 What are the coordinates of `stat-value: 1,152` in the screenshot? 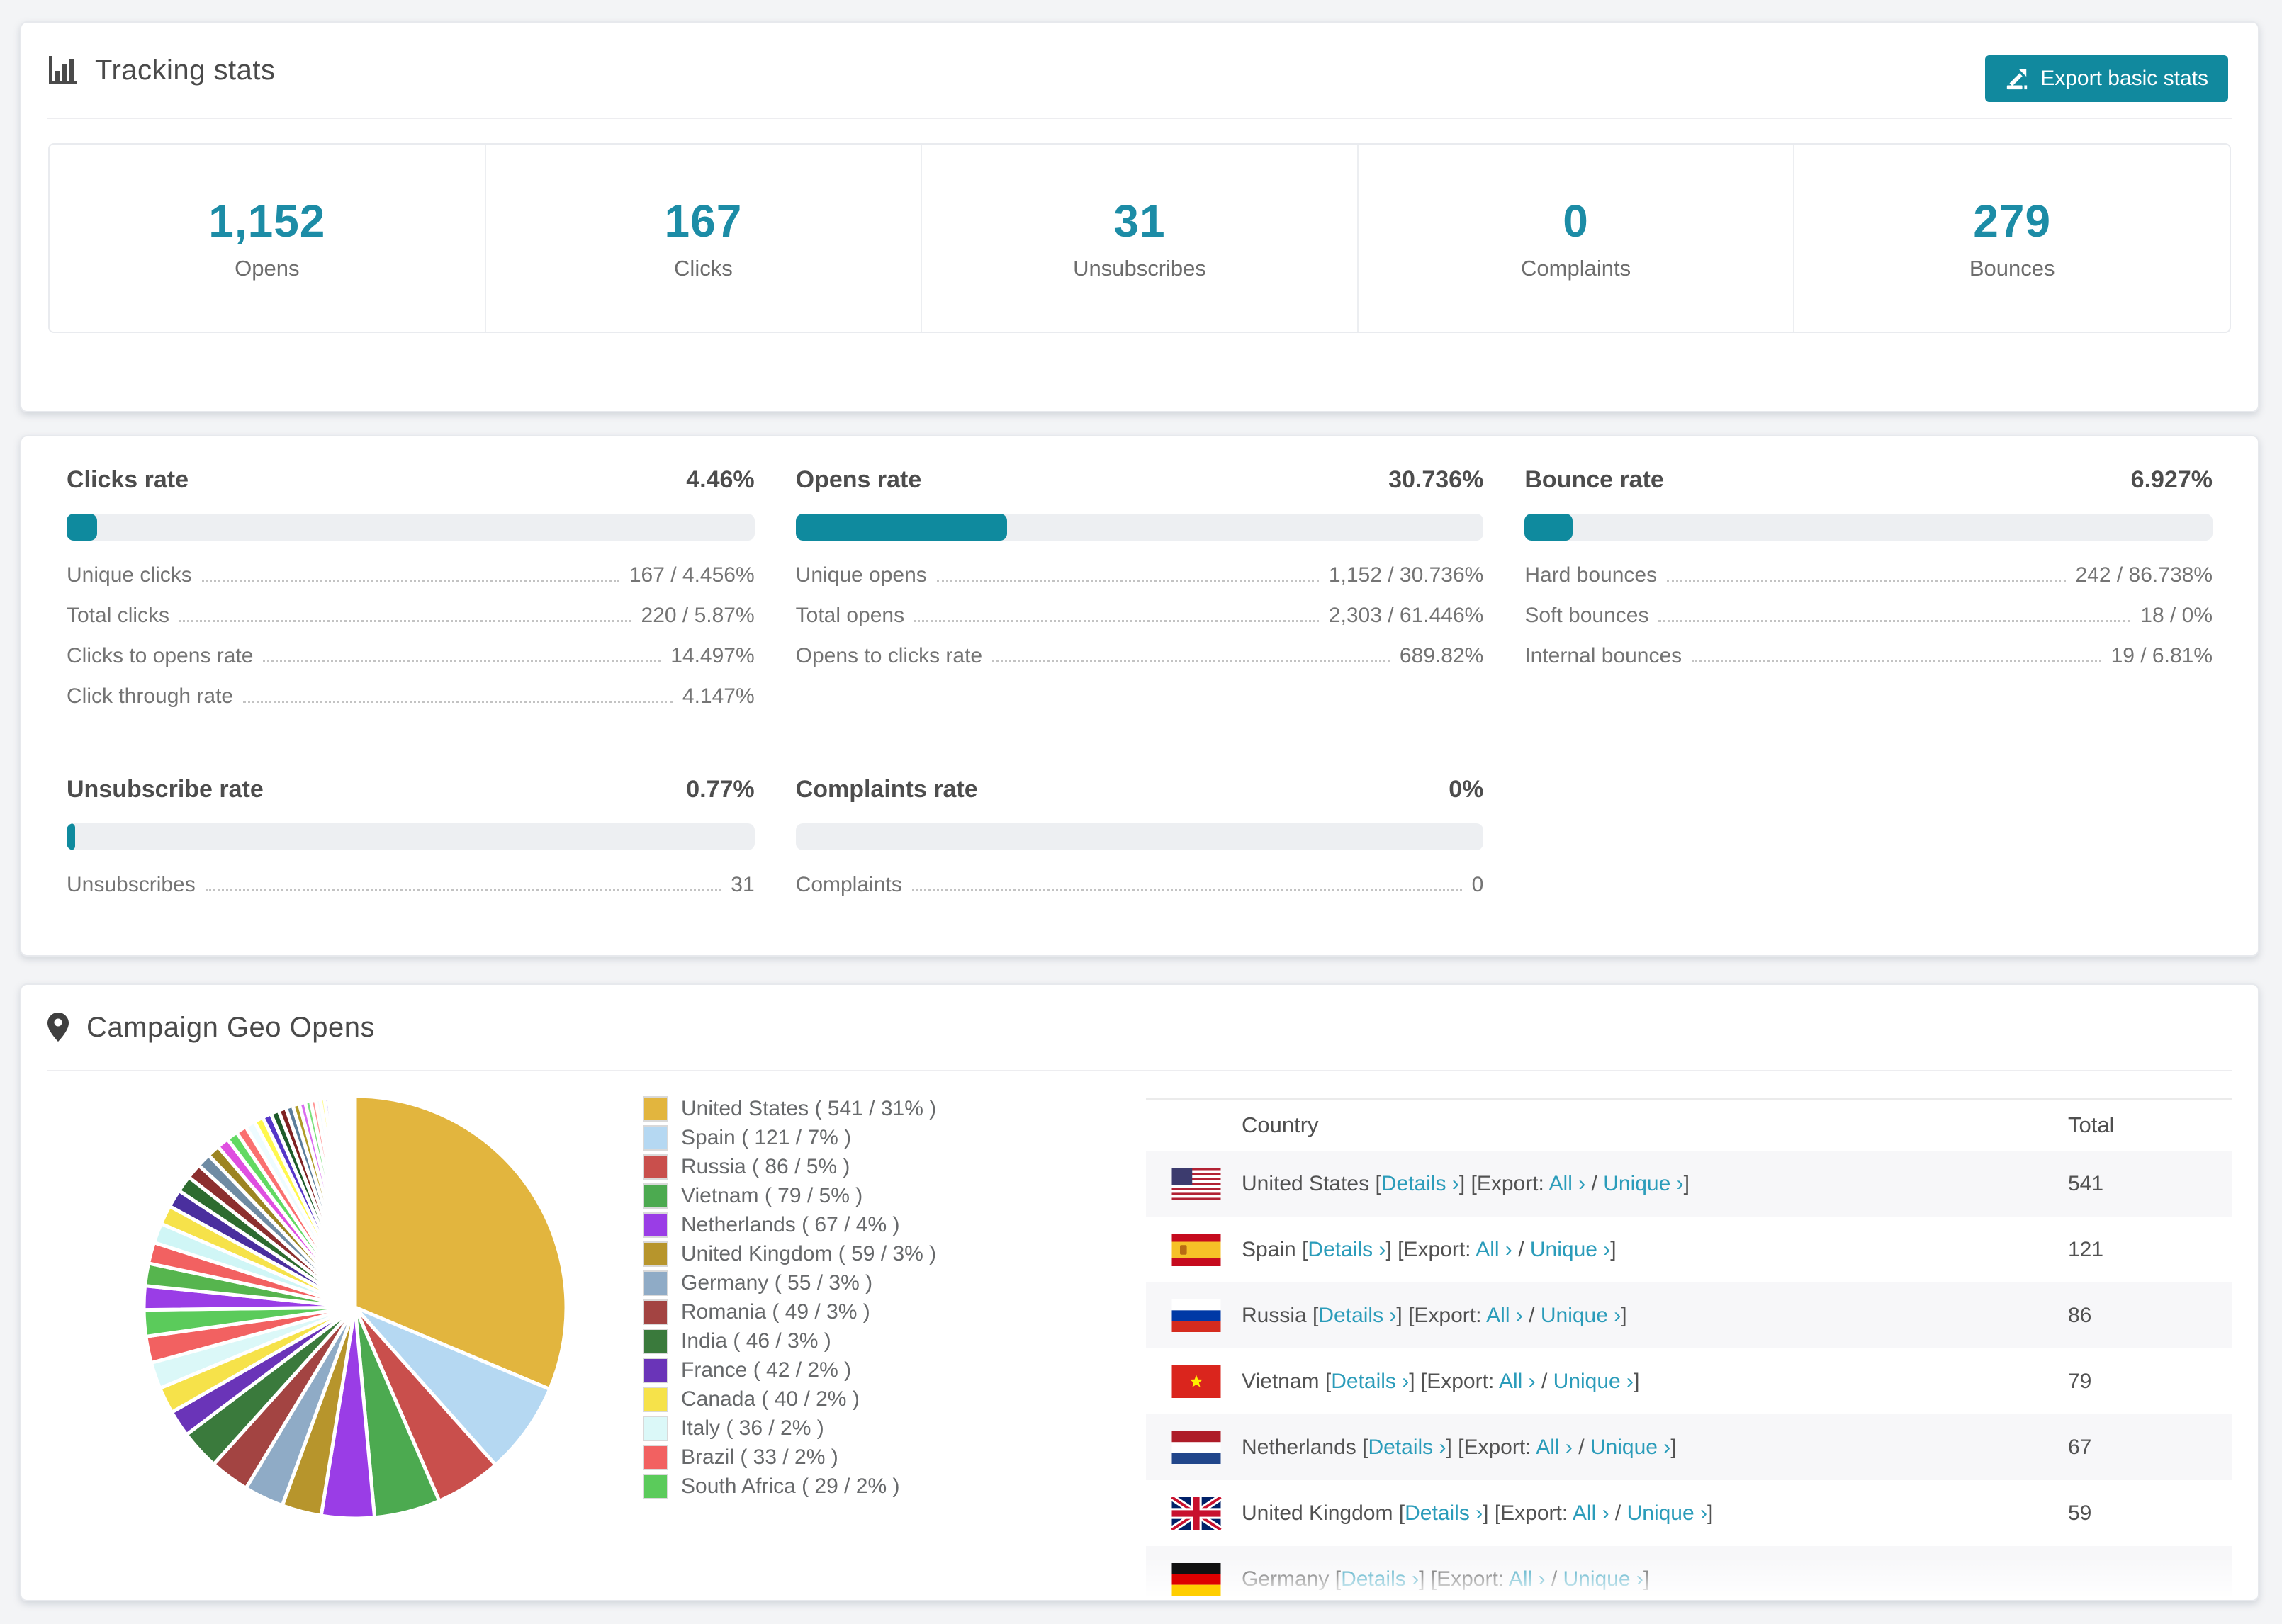 It's located at (267, 221).